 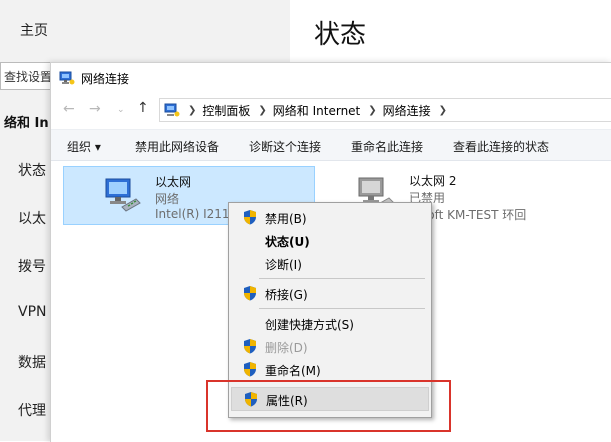 What do you see at coordinates (226, 110) in the screenshot?
I see `breadcrumb-control-panel: 控制面板` at bounding box center [226, 110].